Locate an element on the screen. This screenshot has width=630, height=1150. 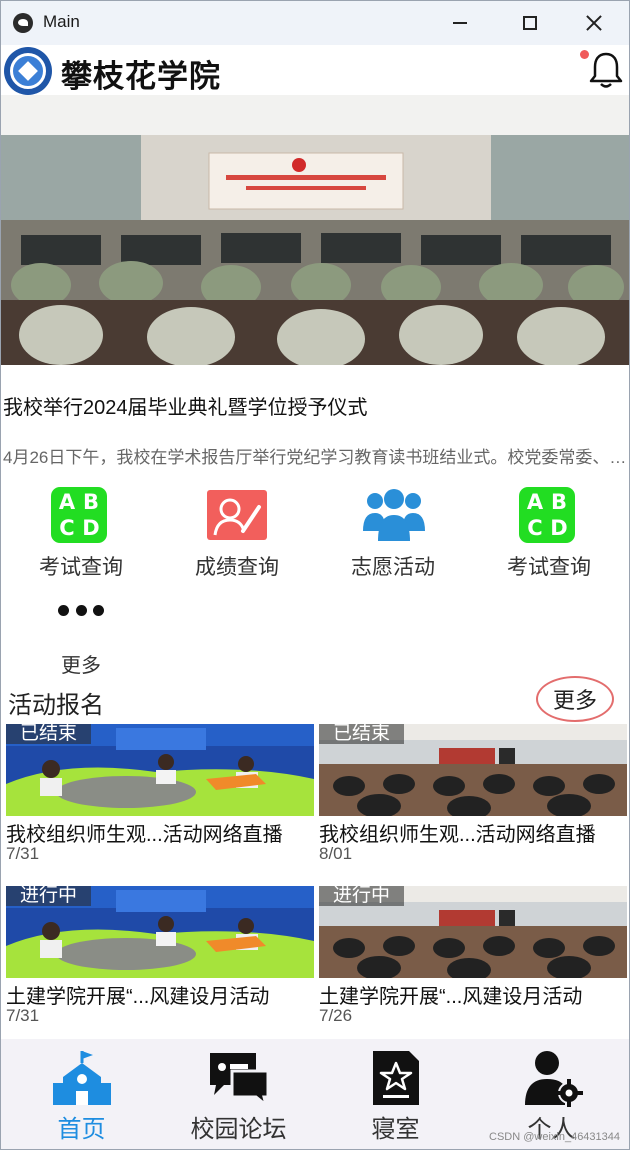
activity-card: 已结束 我校组织师生观...活动网络直播 8/01 is located at coordinates (473, 799).